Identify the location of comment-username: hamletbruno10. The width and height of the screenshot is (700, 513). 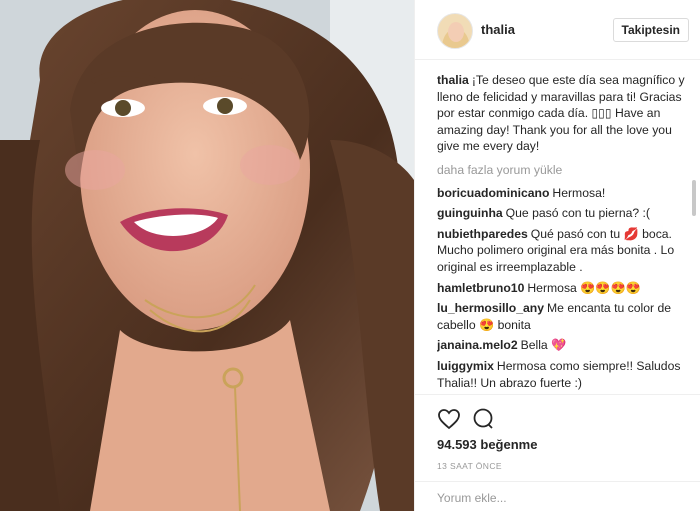
(480, 288).